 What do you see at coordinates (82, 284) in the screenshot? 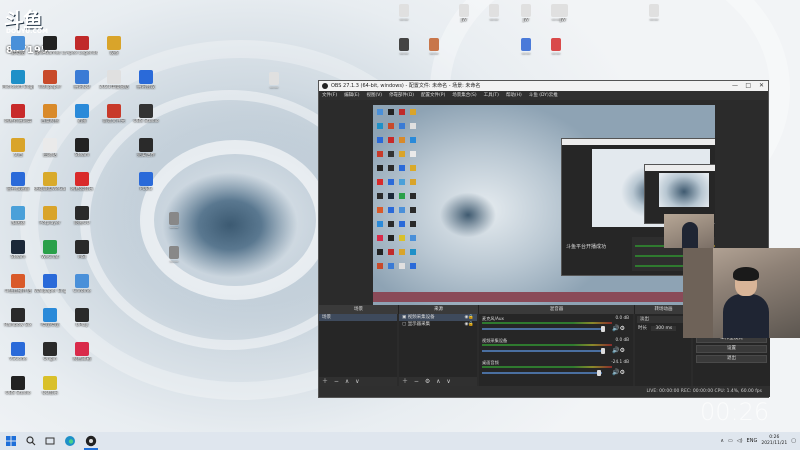
I see `desktop-icon: Chrome` at bounding box center [82, 284].